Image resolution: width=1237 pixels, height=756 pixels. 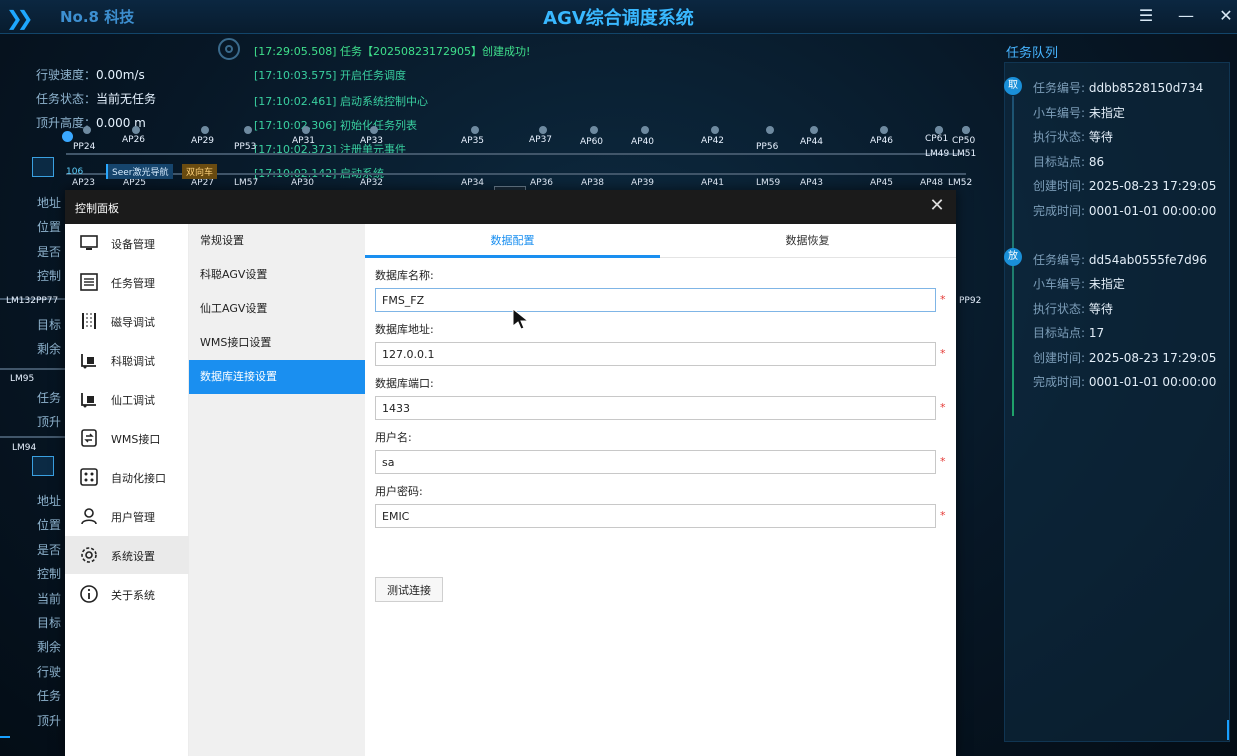 I want to click on nav-device-management: 设备管理, so click(x=127, y=243).